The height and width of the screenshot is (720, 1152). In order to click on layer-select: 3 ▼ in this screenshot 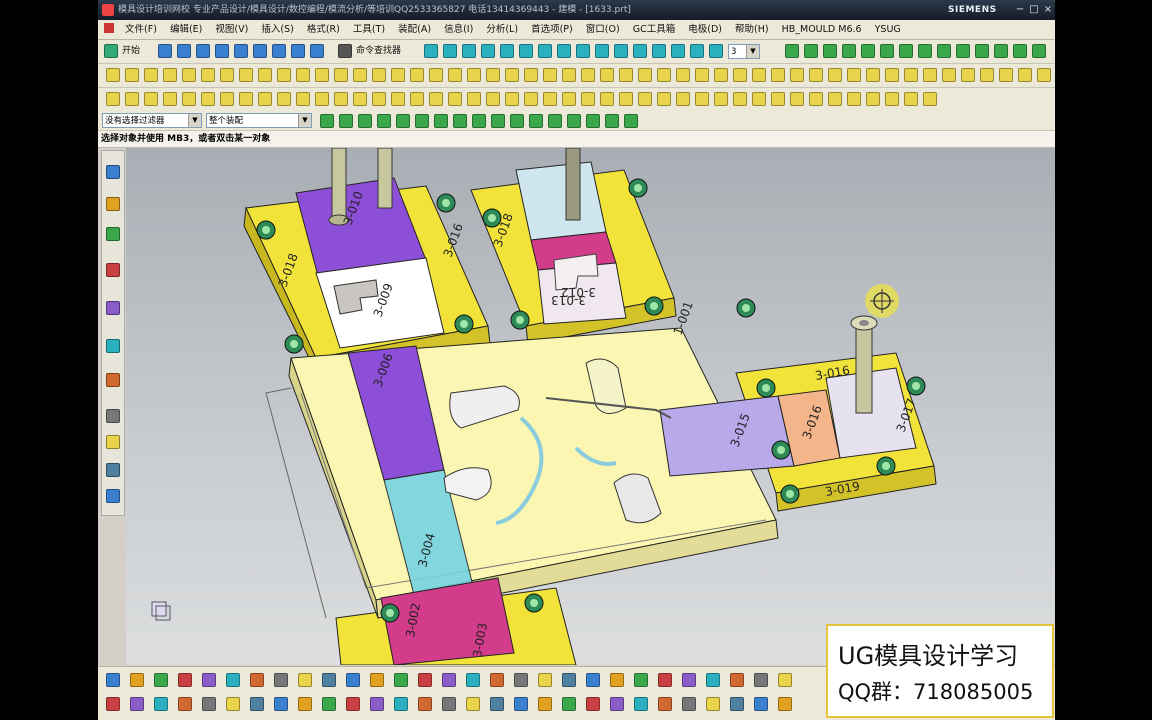, I will do `click(744, 51)`.